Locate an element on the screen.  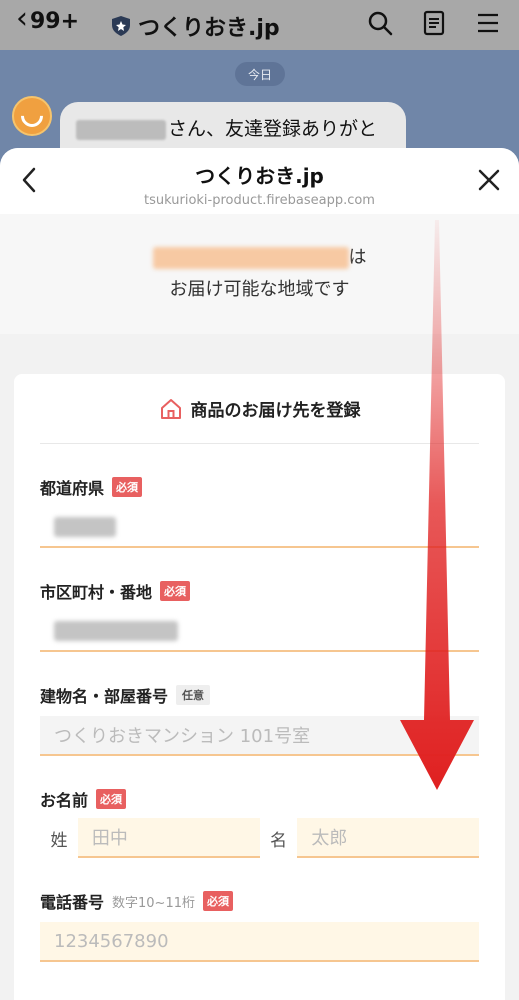
search-icon is located at coordinates (380, 23).